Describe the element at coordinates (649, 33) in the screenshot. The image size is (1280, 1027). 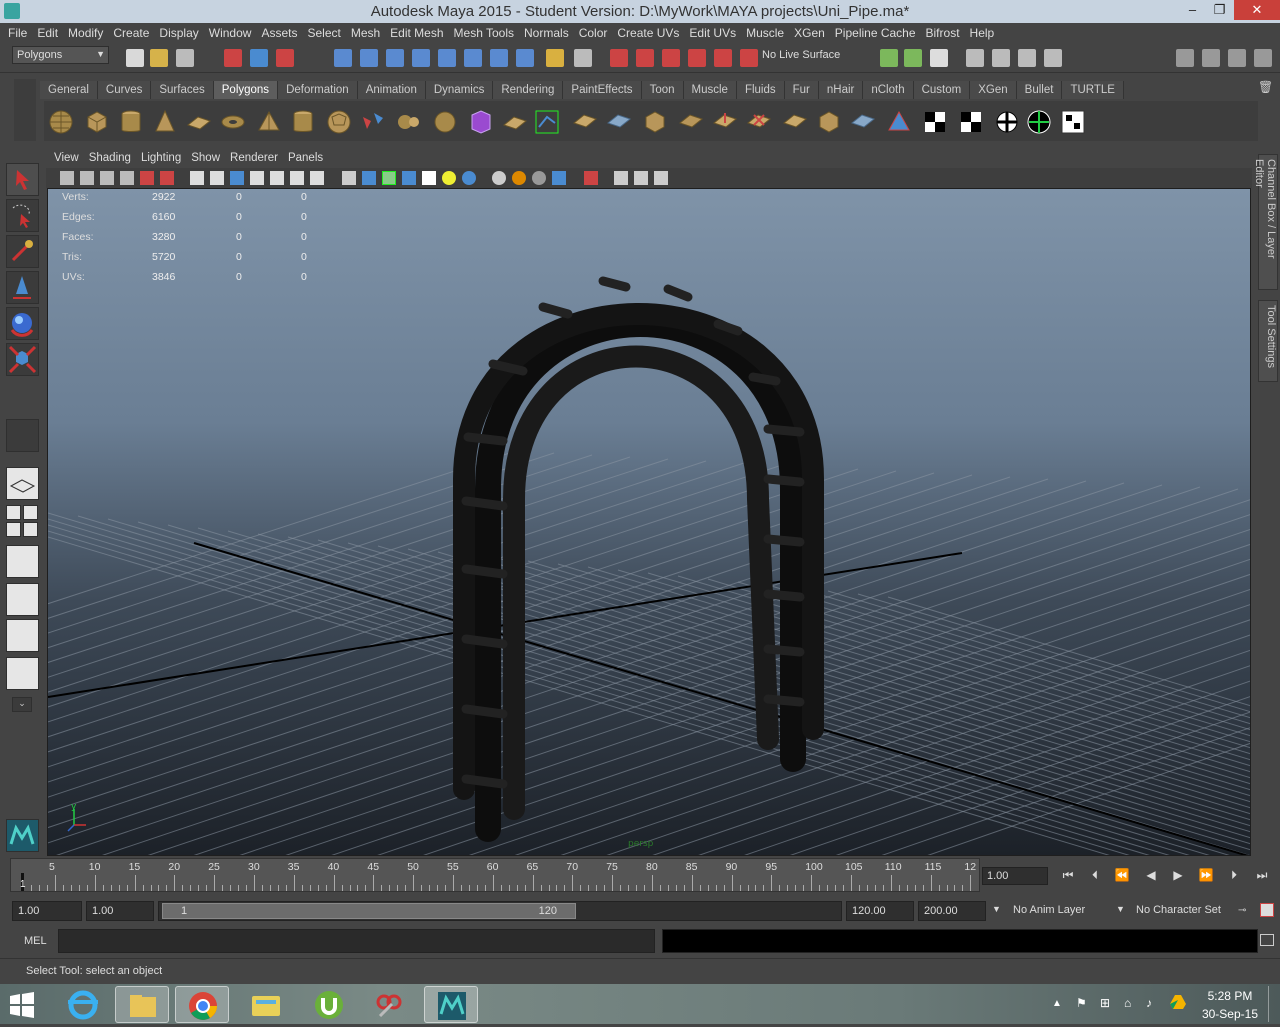
I see `menu-create-uvs: Create UVs` at that location.